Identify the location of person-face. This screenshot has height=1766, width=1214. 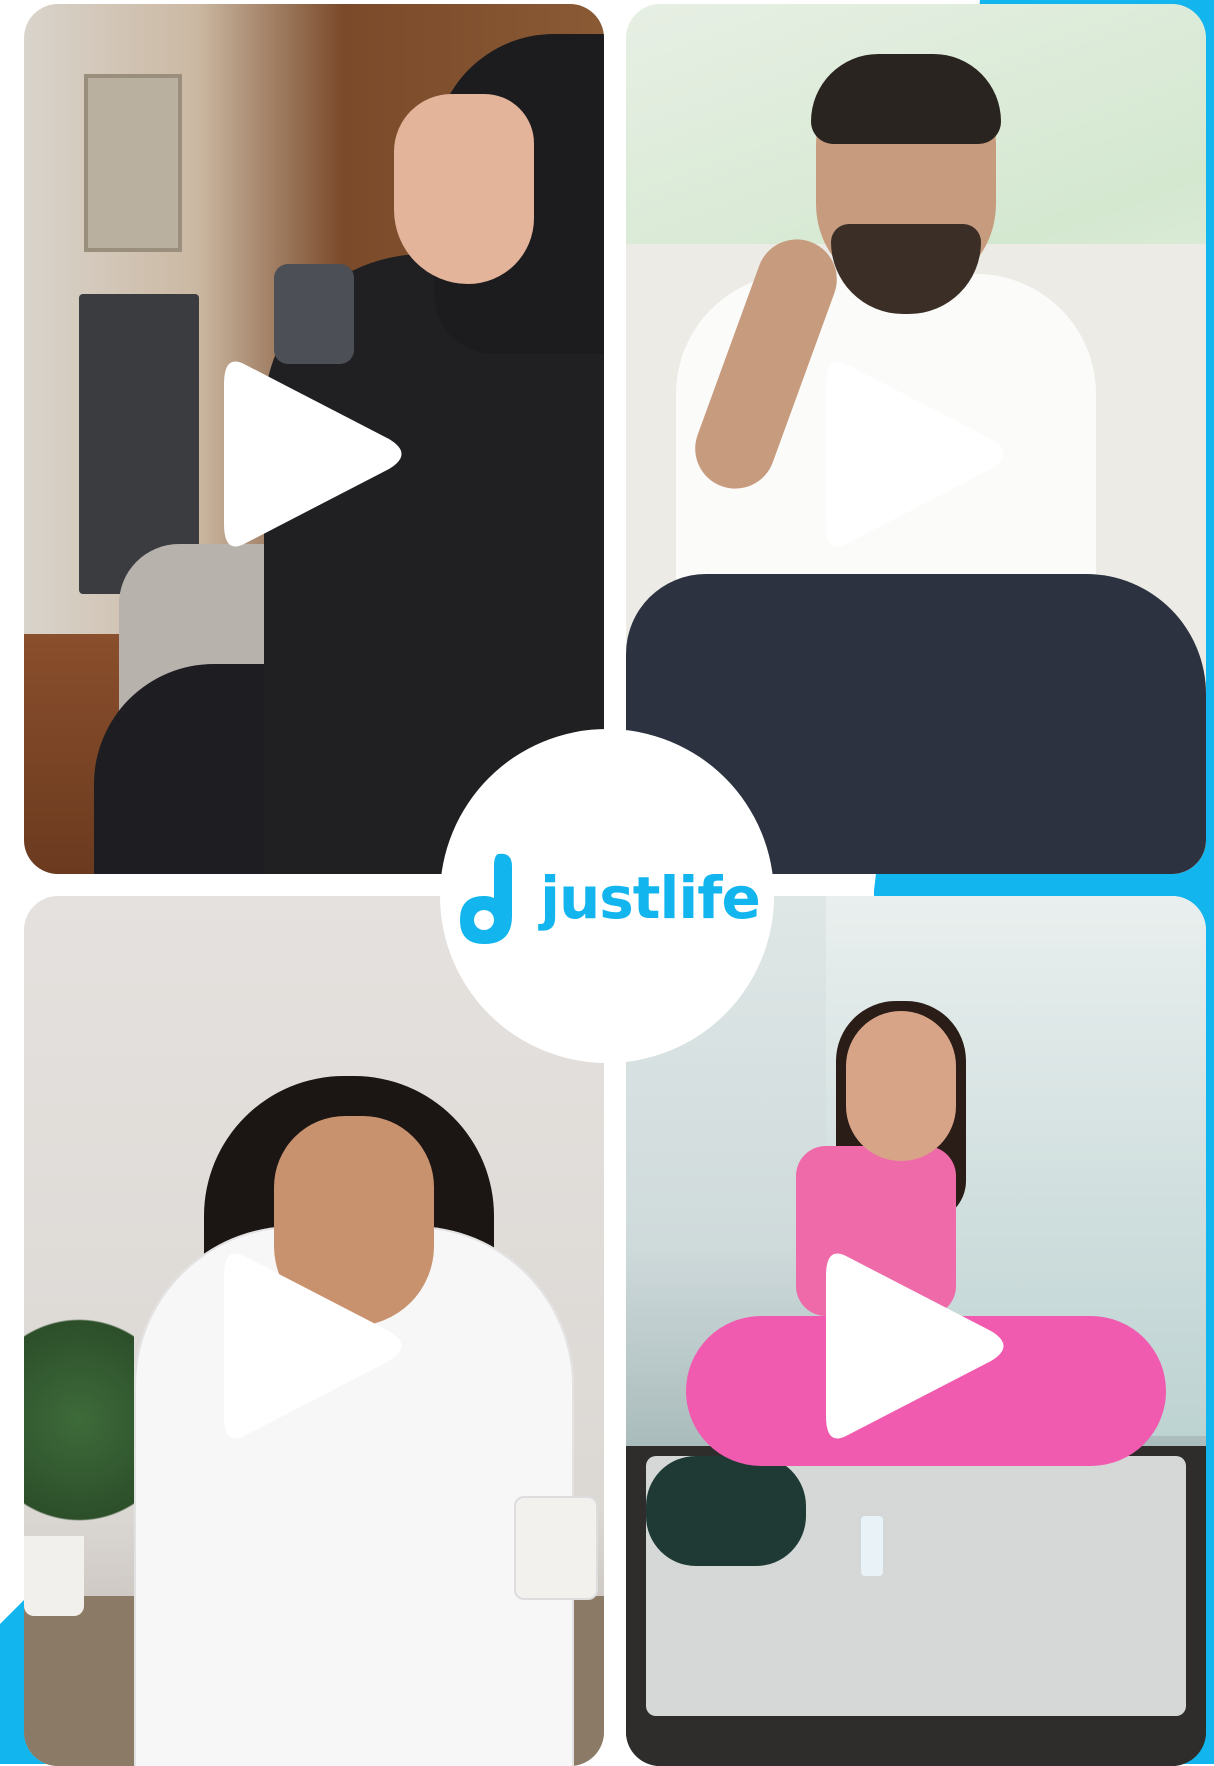
(464, 189).